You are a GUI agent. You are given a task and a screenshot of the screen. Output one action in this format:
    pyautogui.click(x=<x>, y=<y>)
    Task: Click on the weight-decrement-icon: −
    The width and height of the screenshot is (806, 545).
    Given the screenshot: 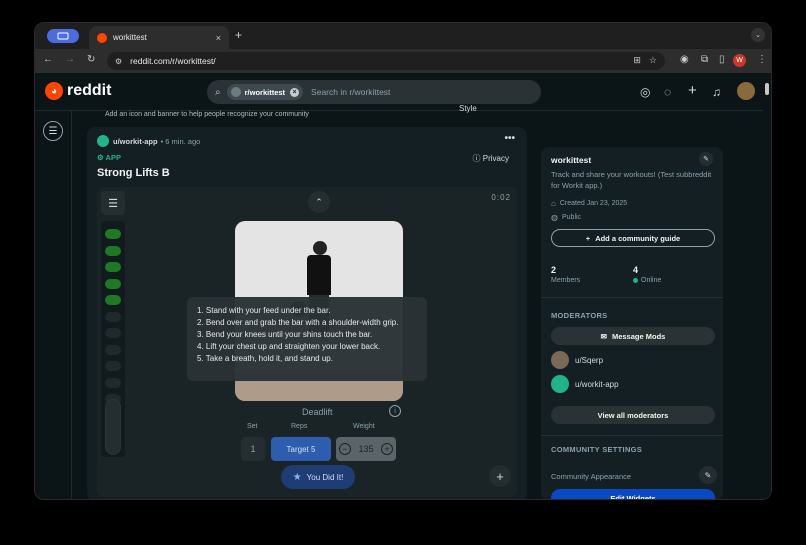 What is the action you would take?
    pyautogui.click(x=345, y=449)
    